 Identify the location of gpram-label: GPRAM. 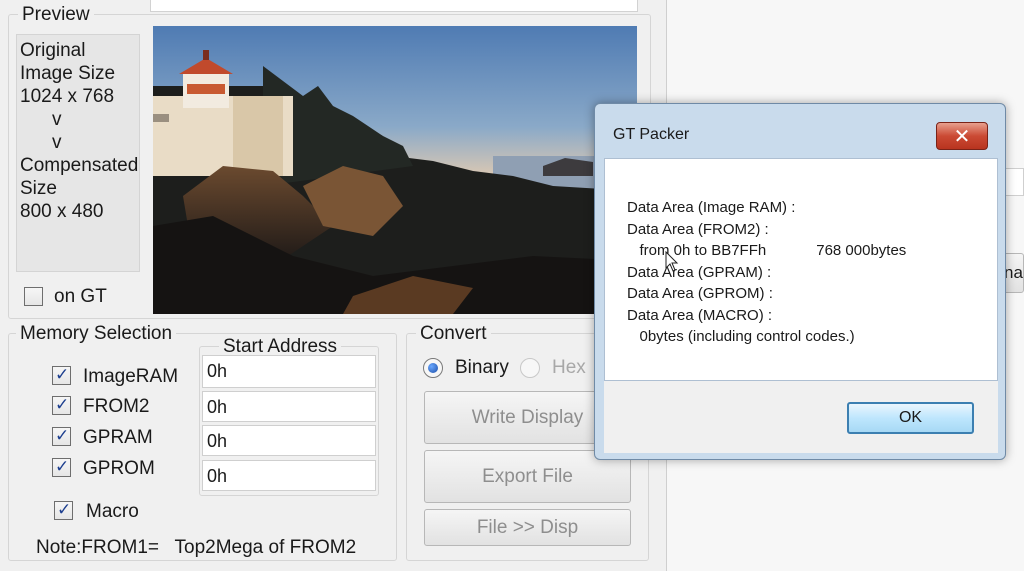
(118, 437).